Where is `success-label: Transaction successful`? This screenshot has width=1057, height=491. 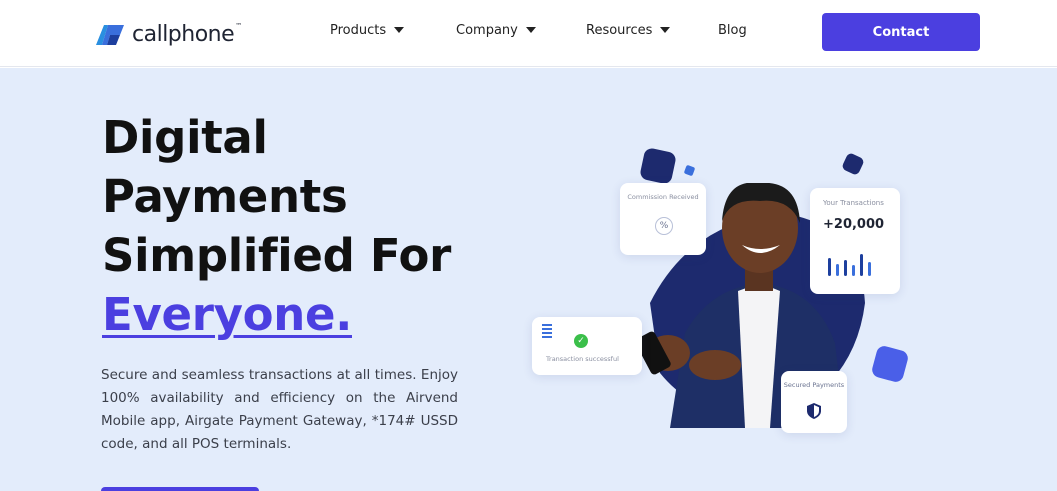
success-label: Transaction successful is located at coordinates (582, 359).